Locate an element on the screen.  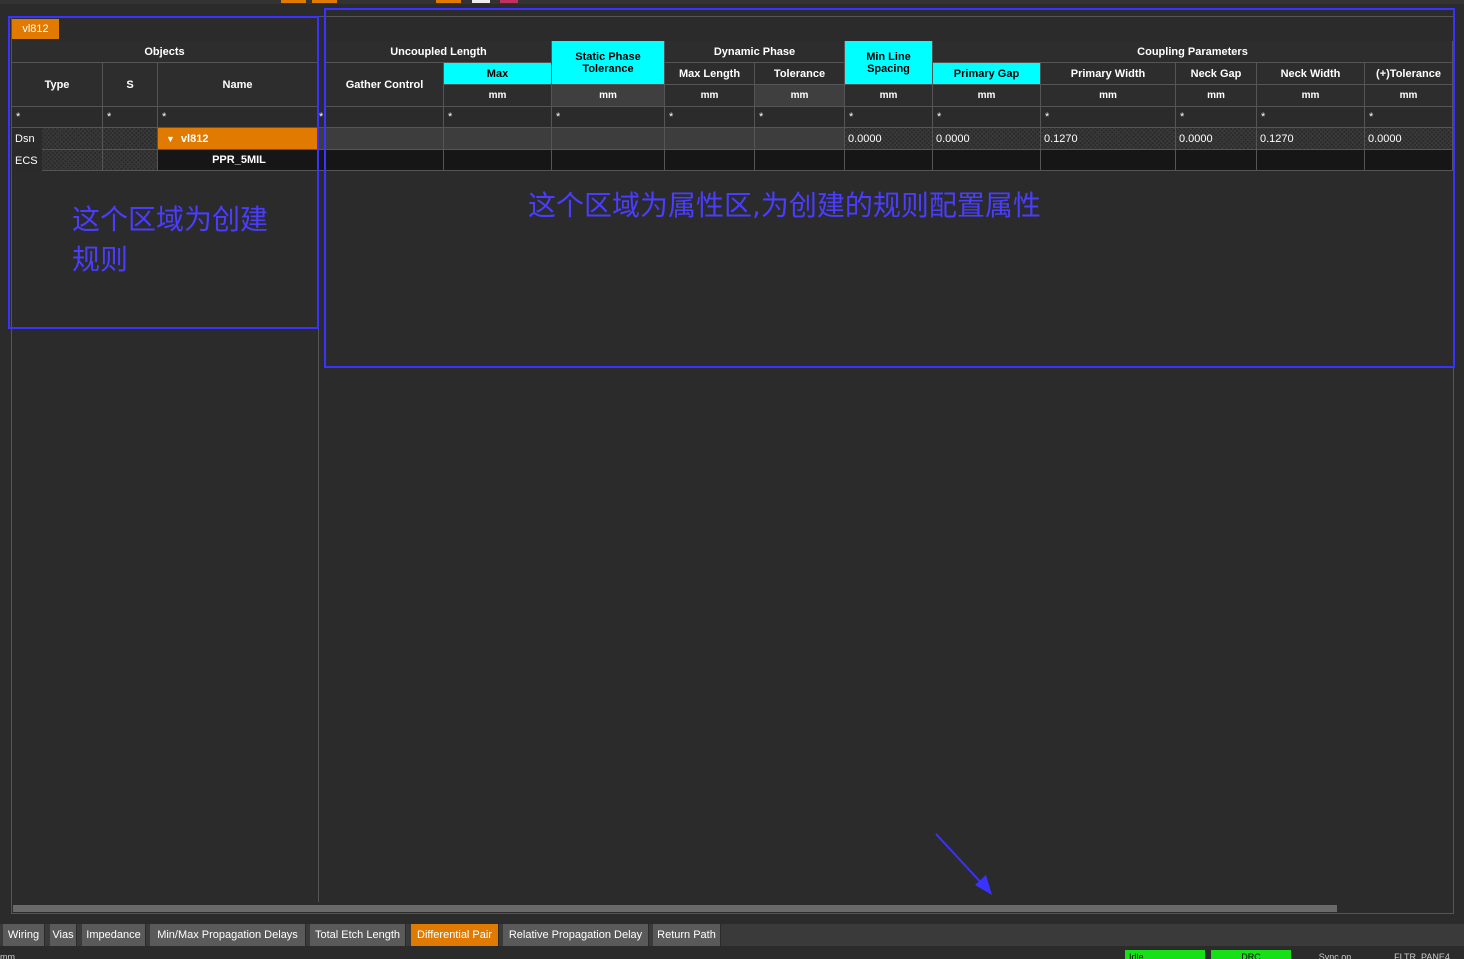
tab-differential-pair: Differential Pair is located at coordinates (455, 935).